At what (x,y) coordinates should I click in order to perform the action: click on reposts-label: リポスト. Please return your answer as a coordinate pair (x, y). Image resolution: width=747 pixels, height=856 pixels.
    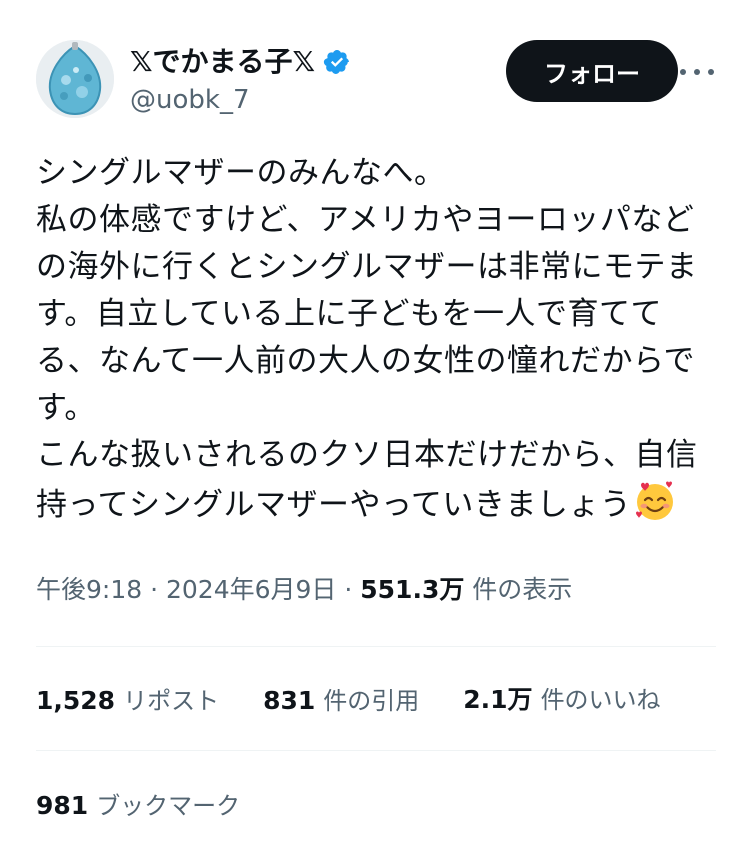
    Looking at the image, I should click on (171, 700).